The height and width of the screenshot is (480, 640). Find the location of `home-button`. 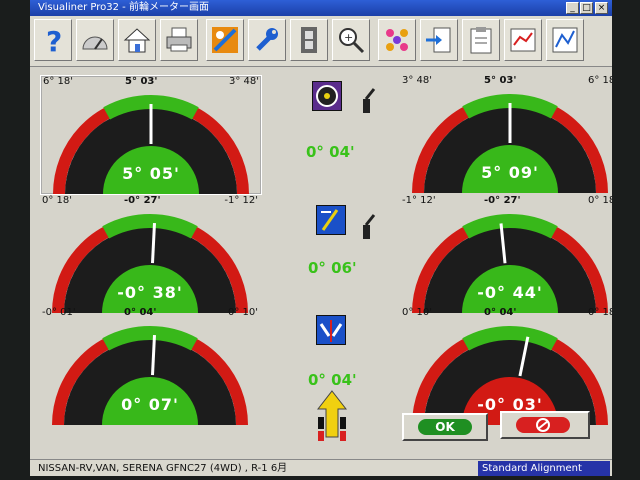

home-button is located at coordinates (137, 40).